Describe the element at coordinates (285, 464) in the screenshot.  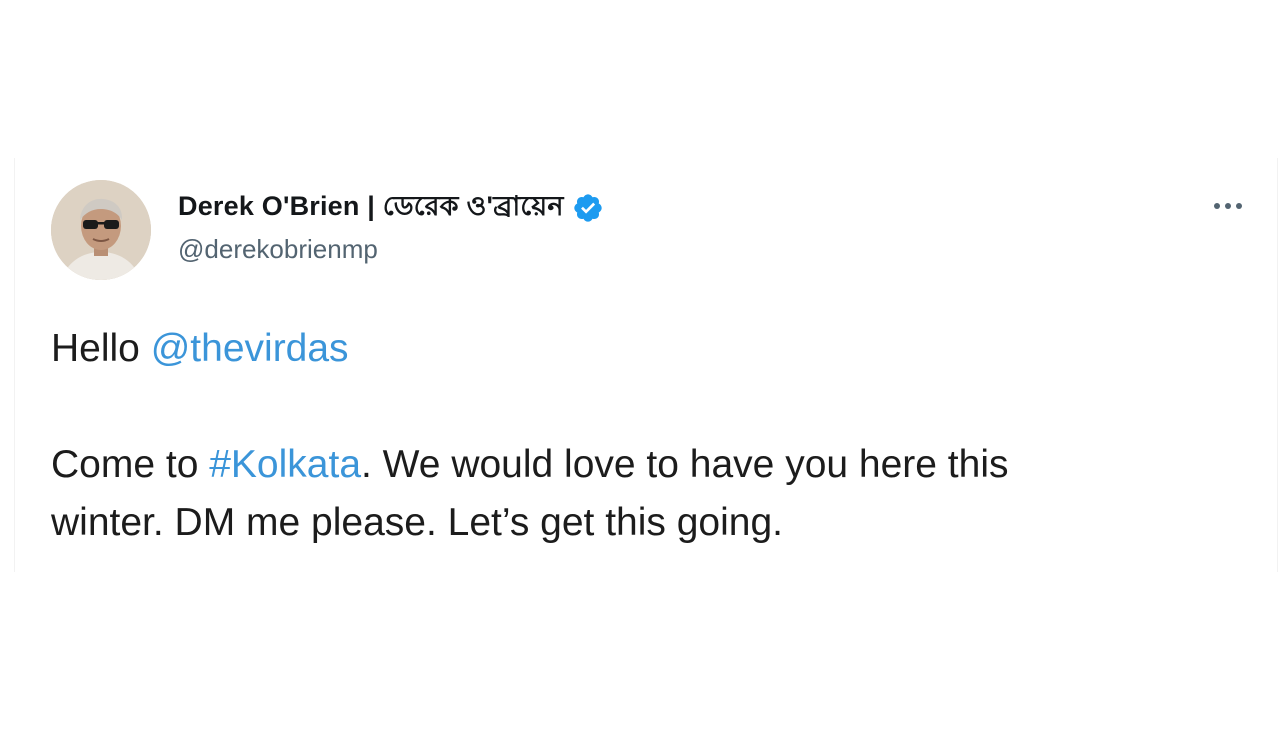
I see `hashtag-link: #Kolkata` at that location.